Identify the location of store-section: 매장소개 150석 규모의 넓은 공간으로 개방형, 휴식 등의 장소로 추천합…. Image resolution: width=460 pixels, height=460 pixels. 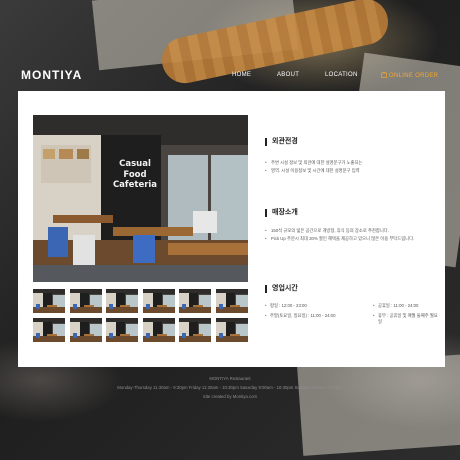
(350, 226).